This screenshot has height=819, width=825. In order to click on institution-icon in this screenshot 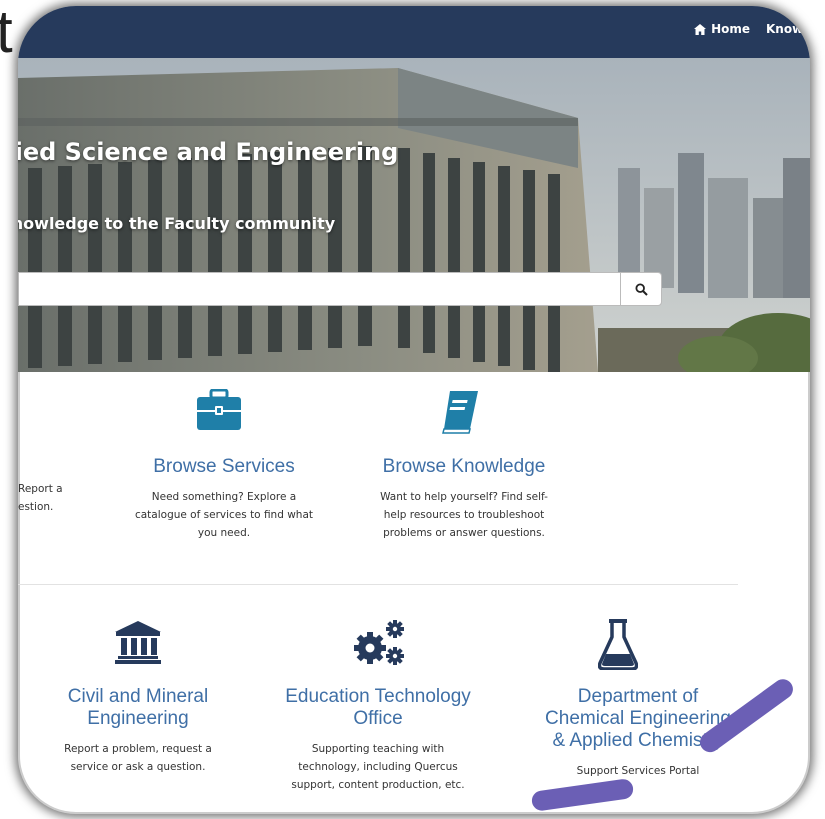, I will do `click(138, 644)`.